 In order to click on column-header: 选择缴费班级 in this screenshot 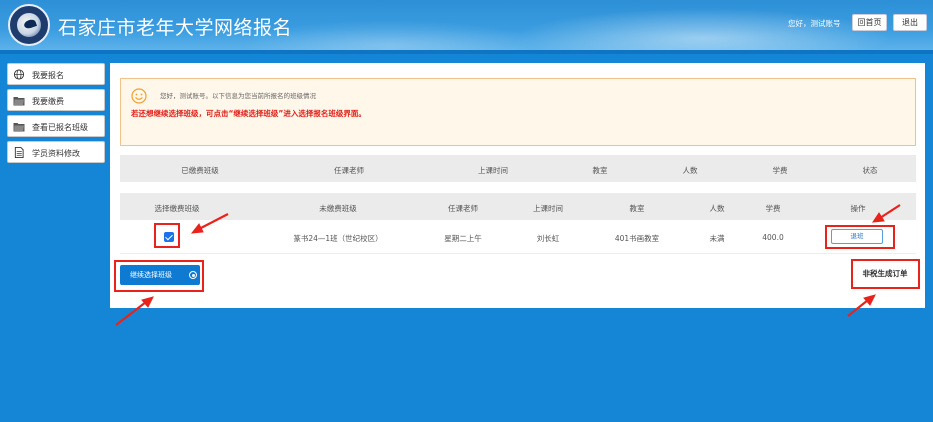, I will do `click(177, 208)`.